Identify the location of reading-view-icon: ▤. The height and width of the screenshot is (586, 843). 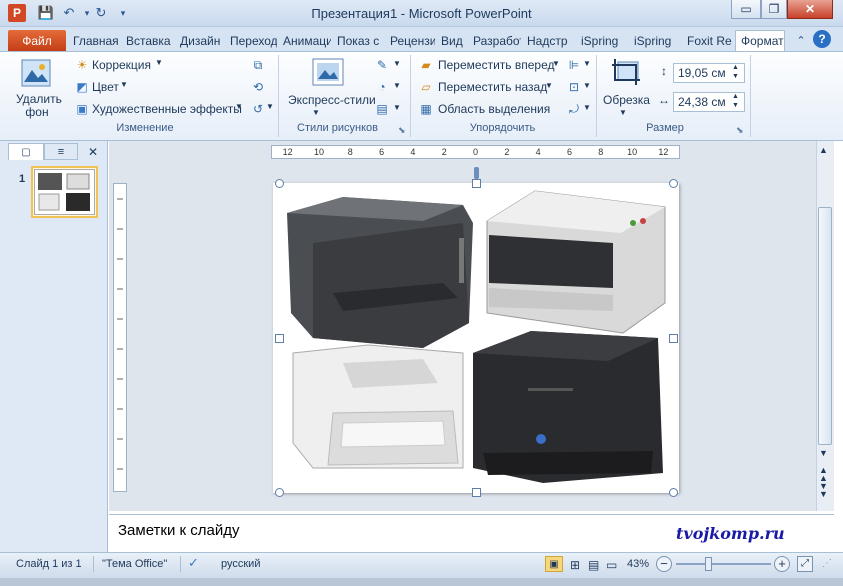
(593, 565).